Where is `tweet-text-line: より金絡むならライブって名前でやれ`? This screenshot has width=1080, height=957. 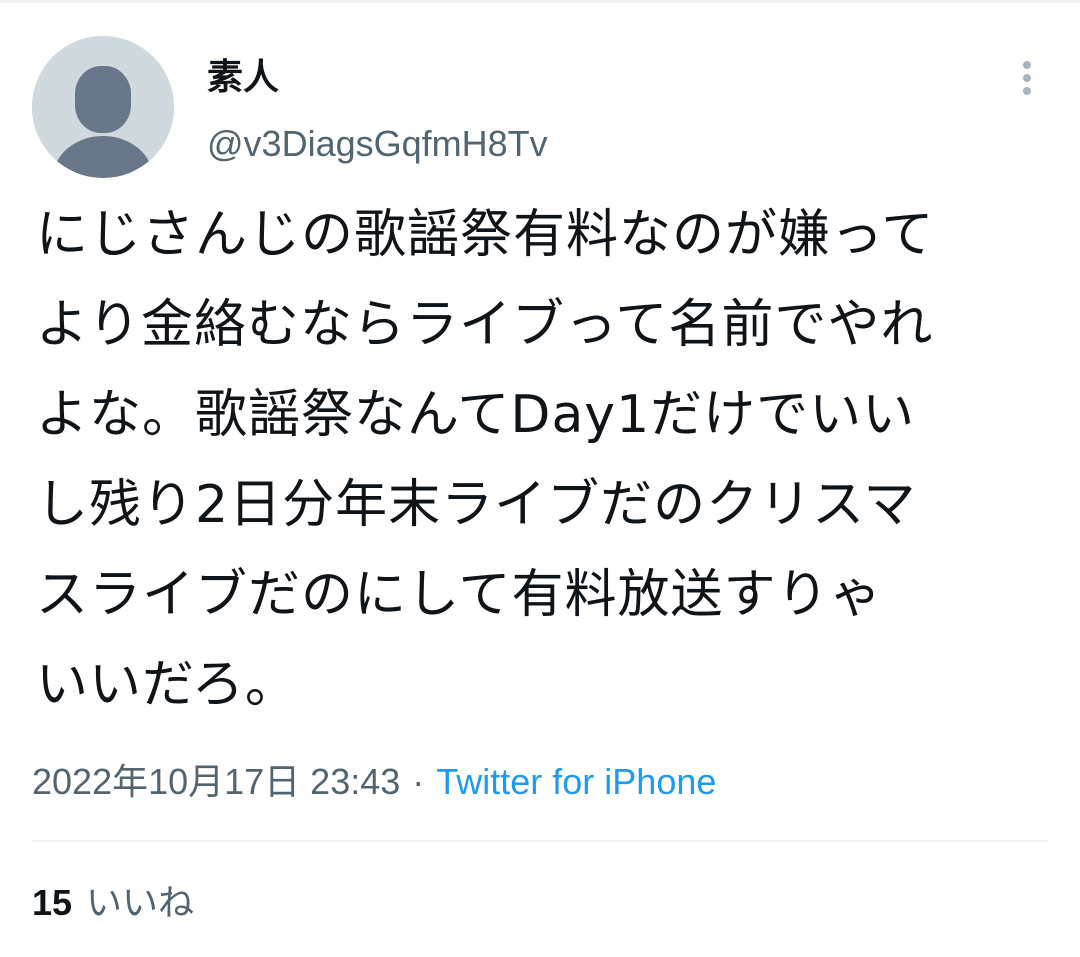 tweet-text-line: より金絡むならライブって名前でやれ is located at coordinates (485, 325).